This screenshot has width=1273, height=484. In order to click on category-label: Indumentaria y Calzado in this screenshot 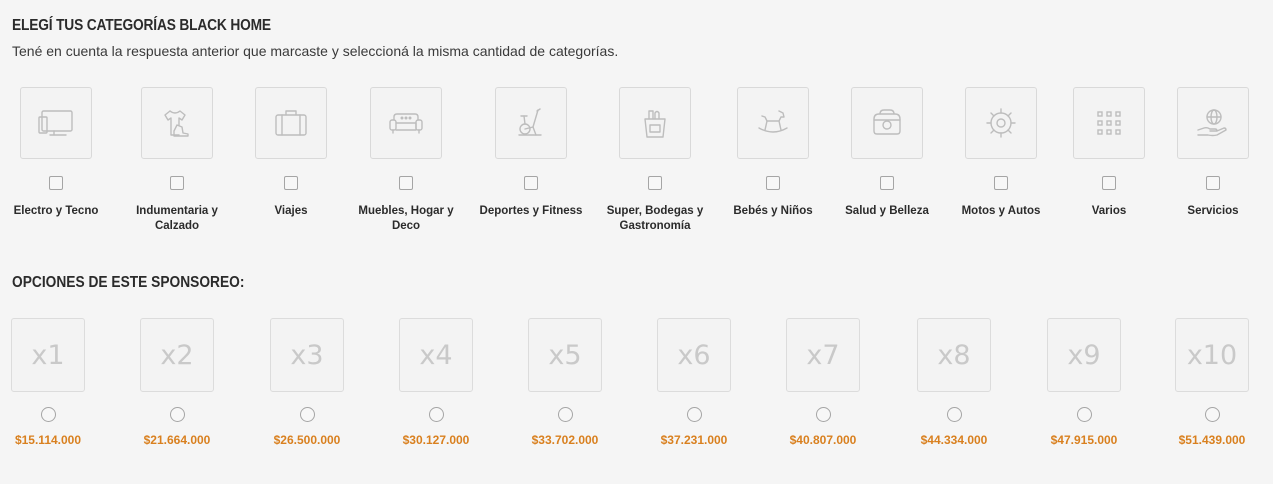, I will do `click(177, 218)`.